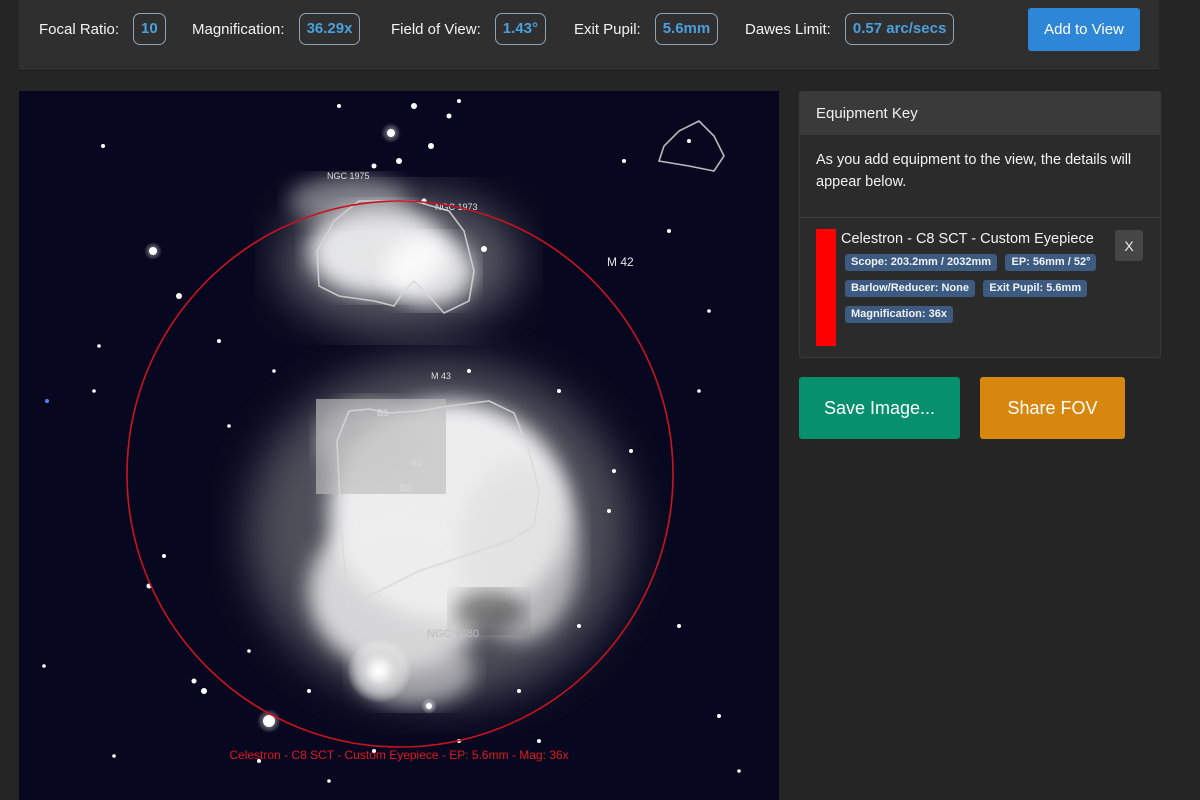  What do you see at coordinates (1129, 245) in the screenshot?
I see `remove-equipment-button: X` at bounding box center [1129, 245].